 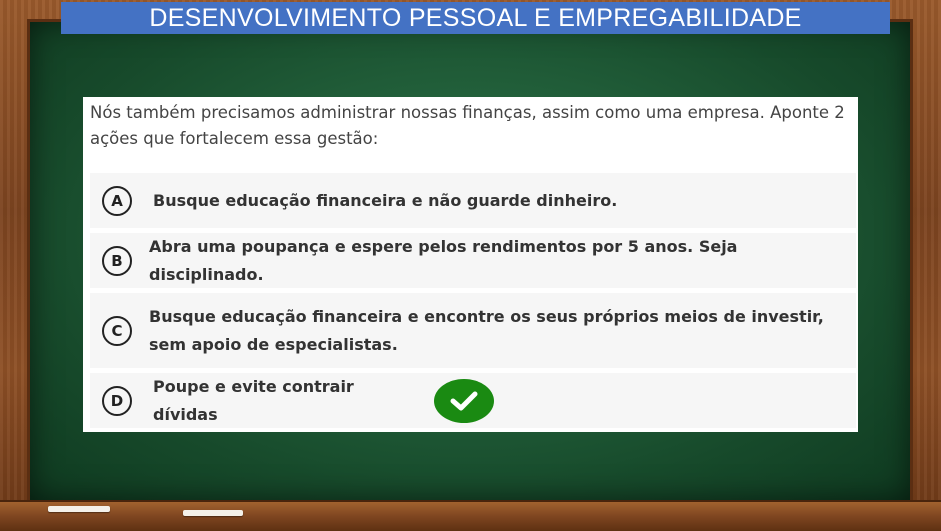 I want to click on chalk-tray, so click(x=470, y=515).